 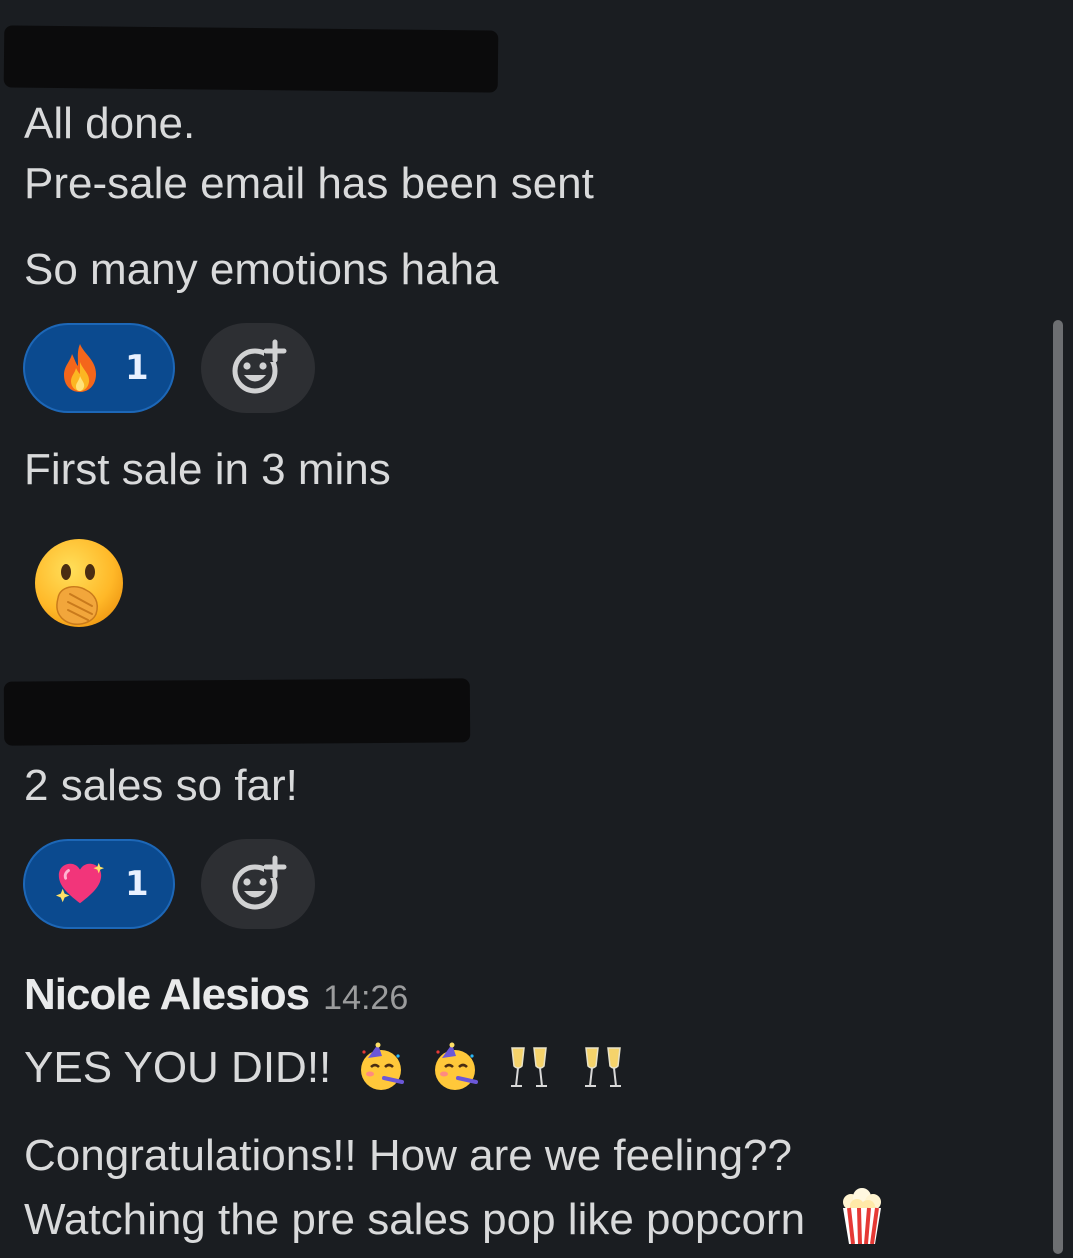 What do you see at coordinates (408, 1155) in the screenshot?
I see `message-text: Congratulations!! How are we feeling??` at bounding box center [408, 1155].